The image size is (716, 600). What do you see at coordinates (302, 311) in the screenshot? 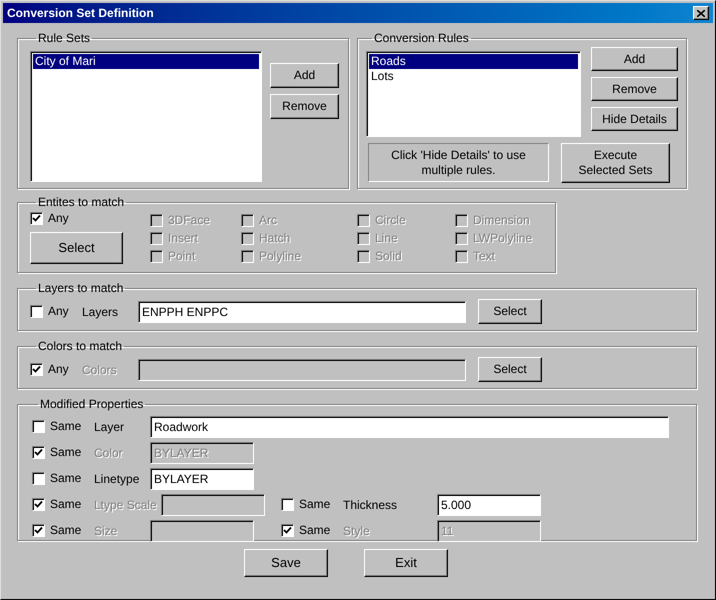
I see `text-field: ENPPH ENPPC` at bounding box center [302, 311].